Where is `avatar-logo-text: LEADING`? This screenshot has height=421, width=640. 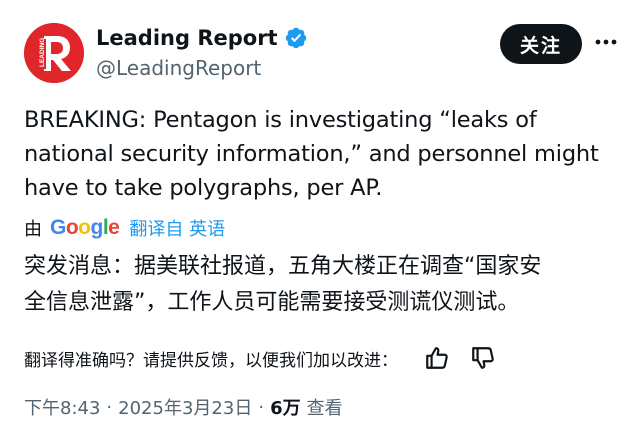 avatar-logo-text: LEADING is located at coordinates (42, 52).